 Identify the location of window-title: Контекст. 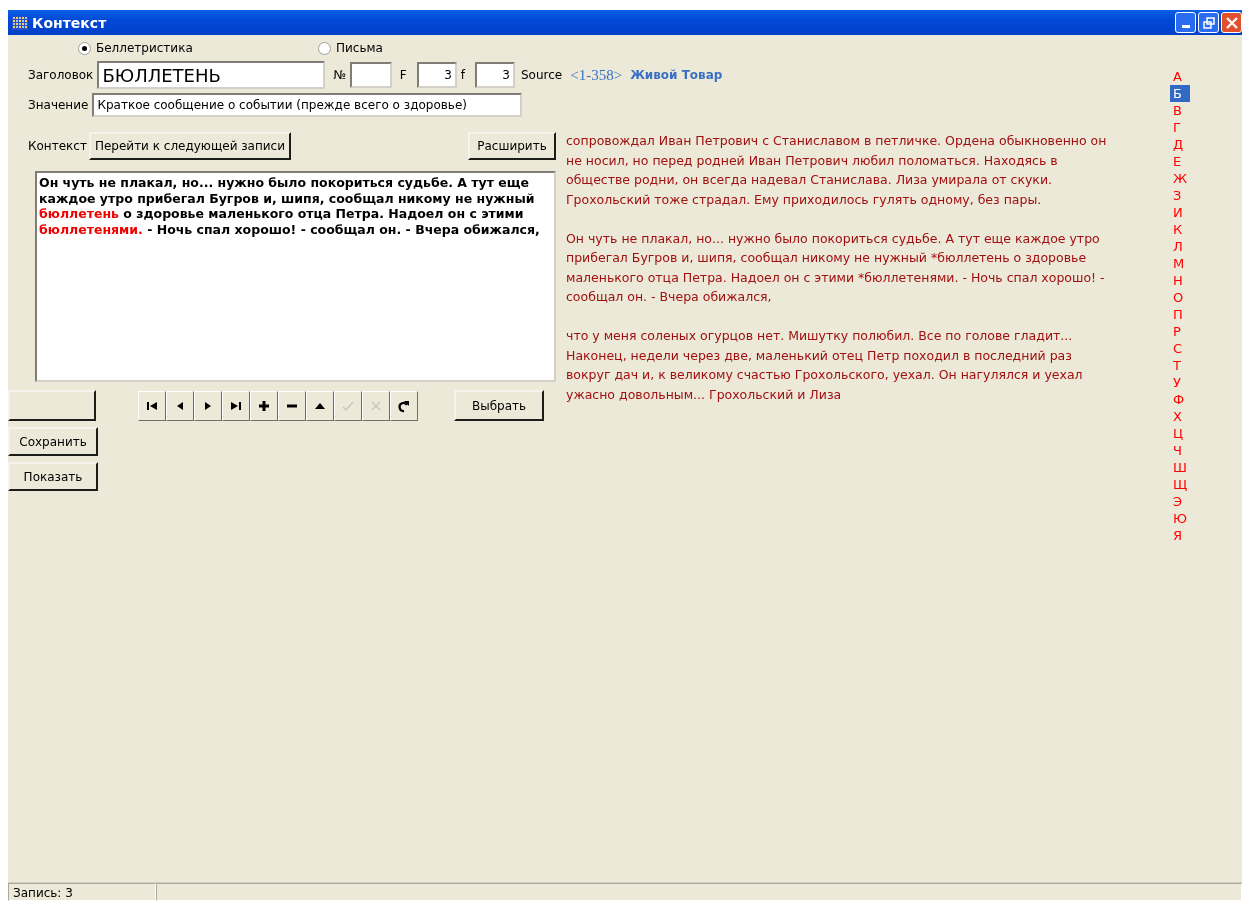
(70, 22).